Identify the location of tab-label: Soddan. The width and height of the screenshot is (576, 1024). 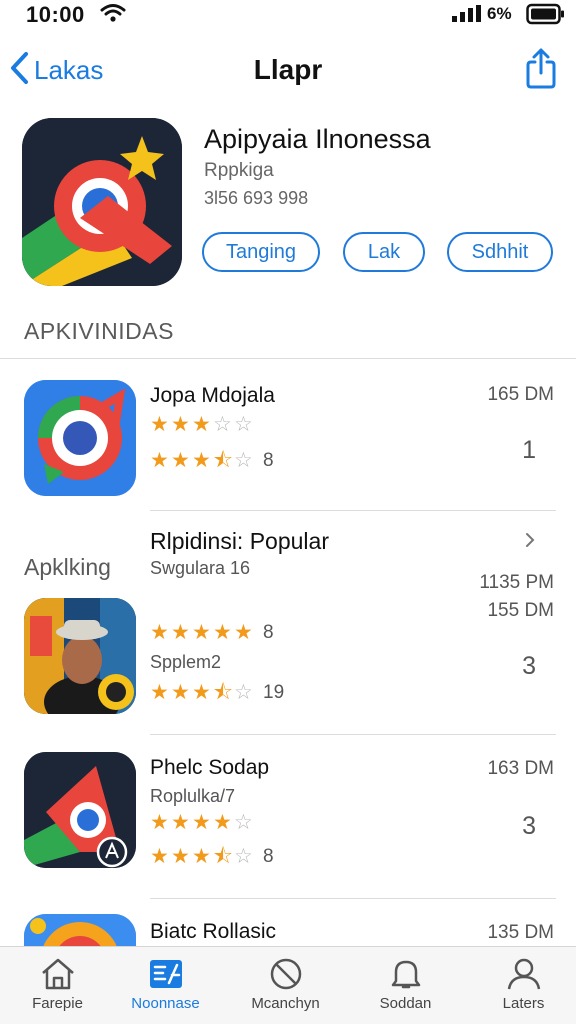
(405, 1003).